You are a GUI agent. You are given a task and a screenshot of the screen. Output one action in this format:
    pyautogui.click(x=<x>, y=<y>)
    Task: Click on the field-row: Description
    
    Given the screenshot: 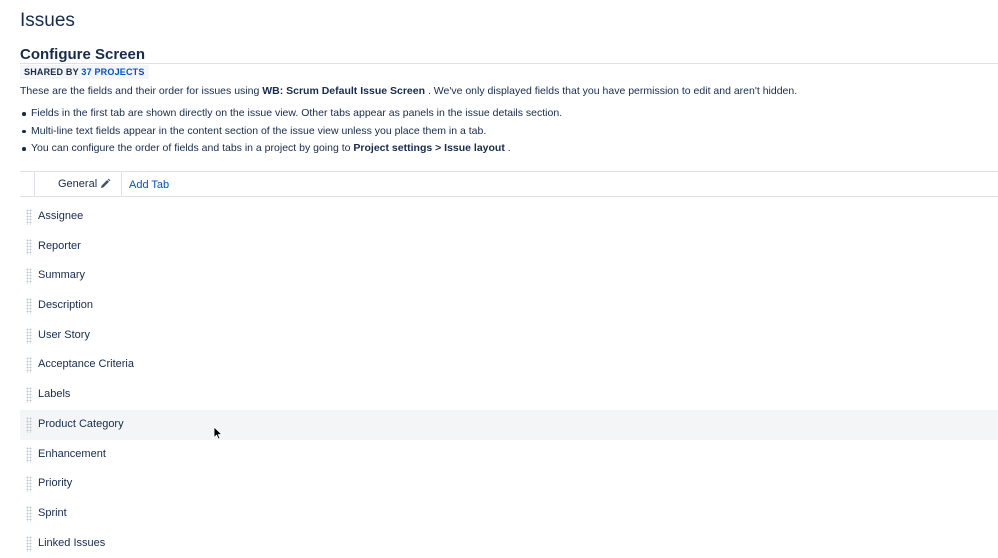 What is the action you would take?
    pyautogui.click(x=509, y=306)
    